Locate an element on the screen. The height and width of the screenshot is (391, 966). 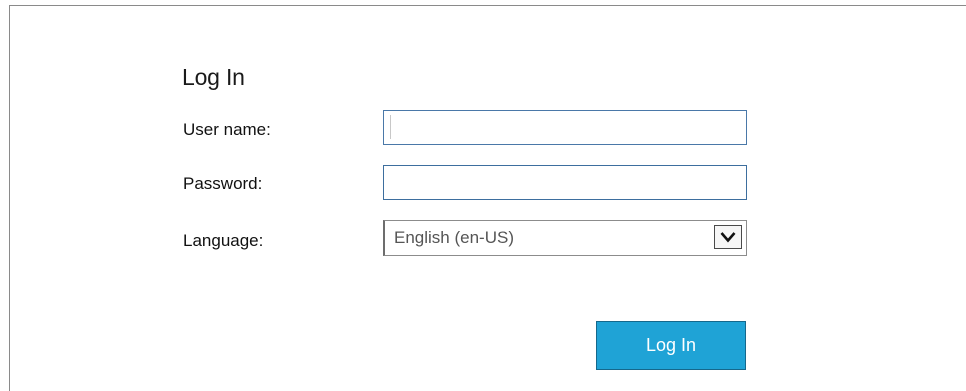
chevron-down-icon is located at coordinates (728, 237).